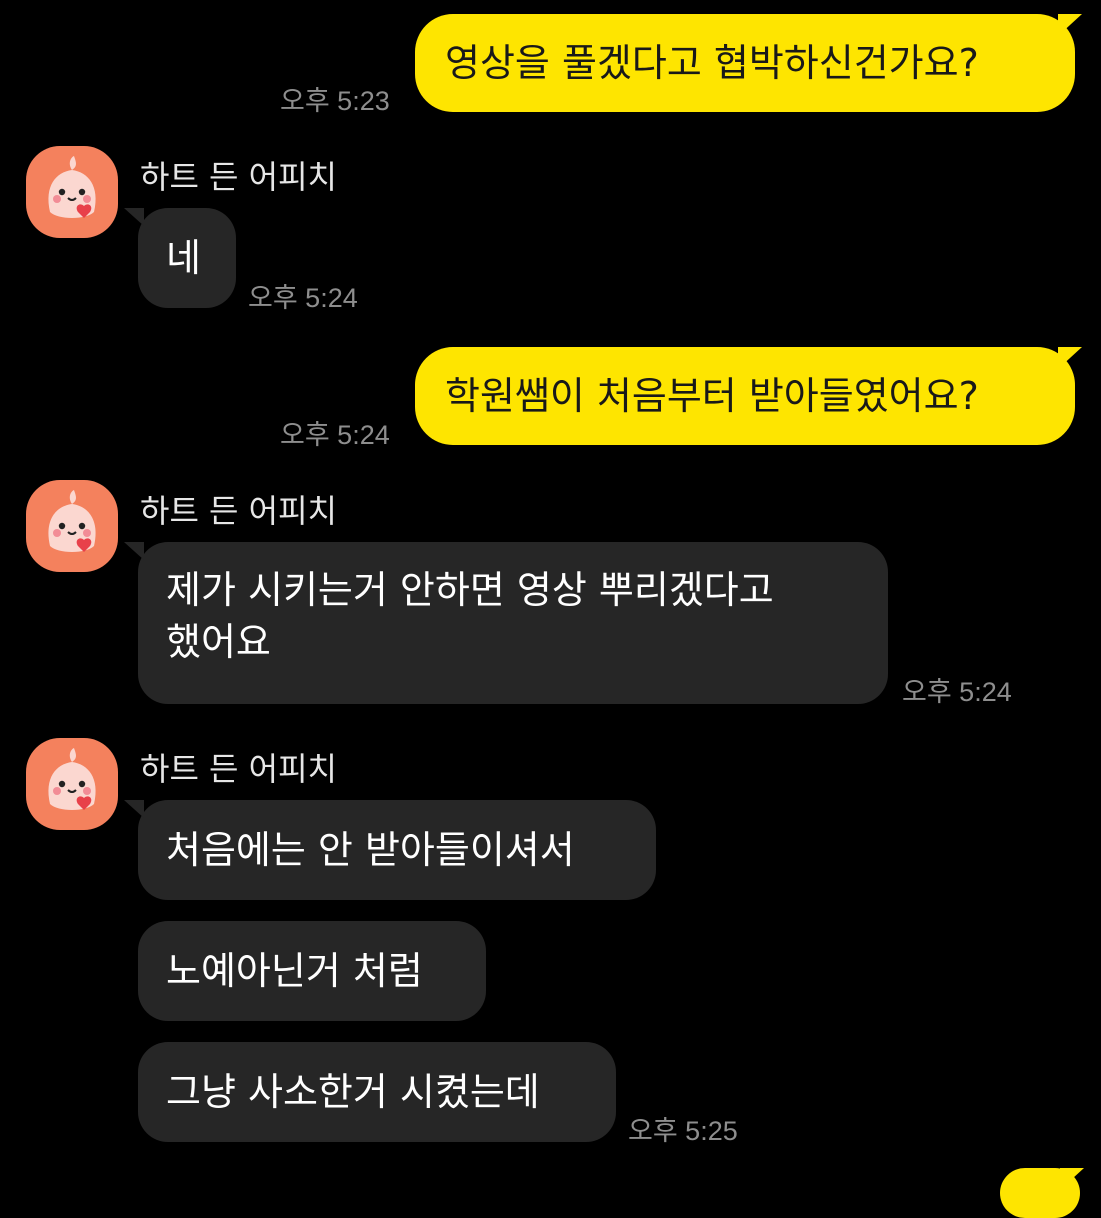 This screenshot has height=1218, width=1101. I want to click on message-bubble-sent: 학원쌤이 처음부터 받아들였어요?, so click(745, 396).